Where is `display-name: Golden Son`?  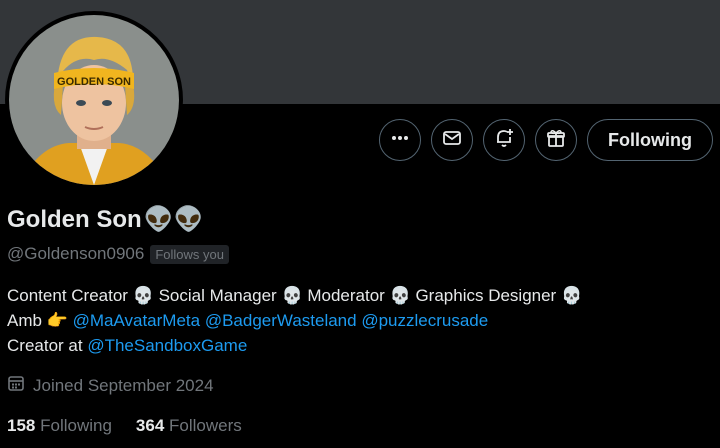 display-name: Golden Son is located at coordinates (74, 219).